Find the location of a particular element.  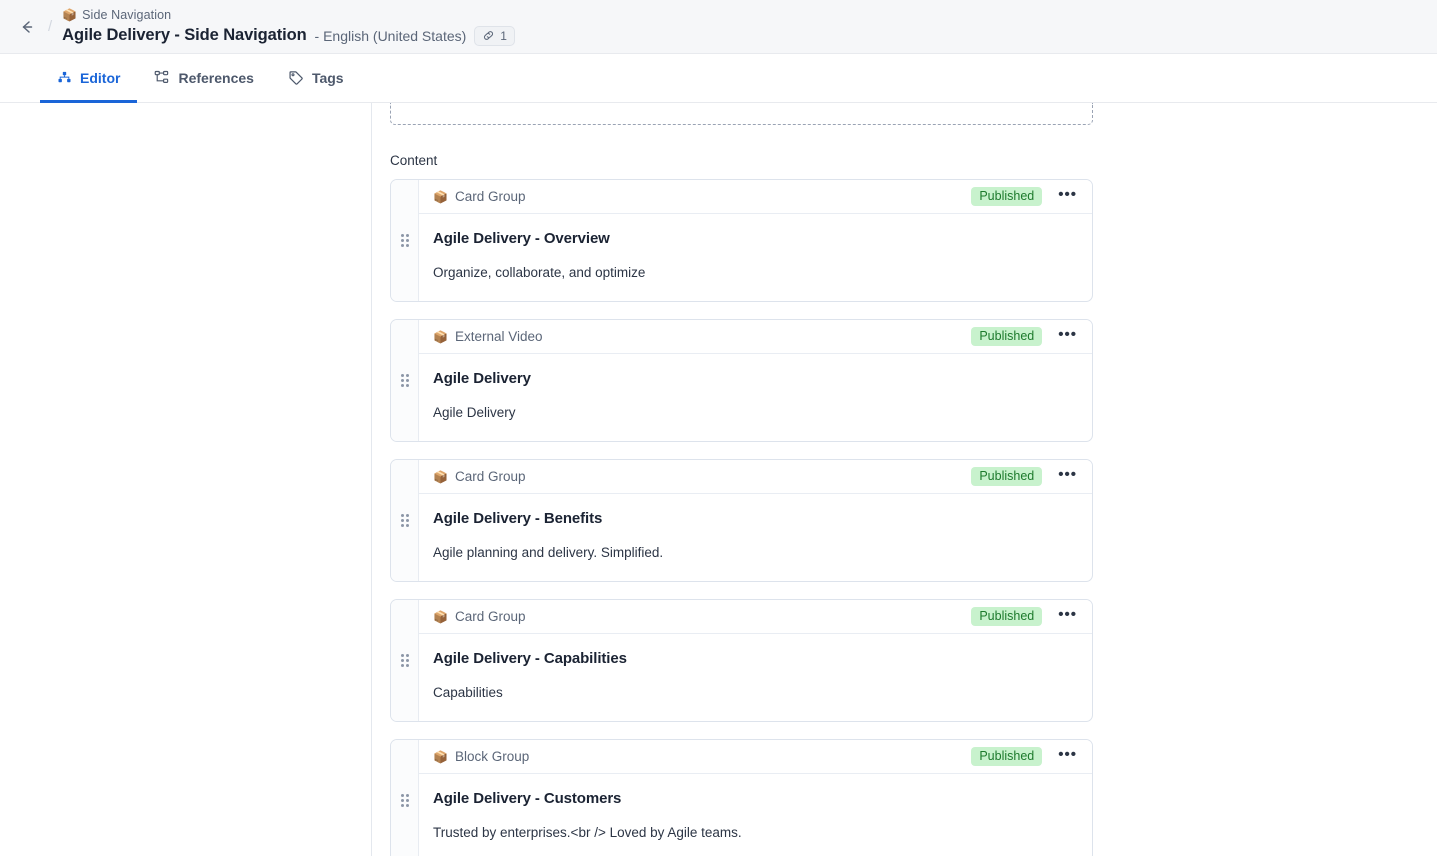

link-count-badge: 1 is located at coordinates (494, 35).